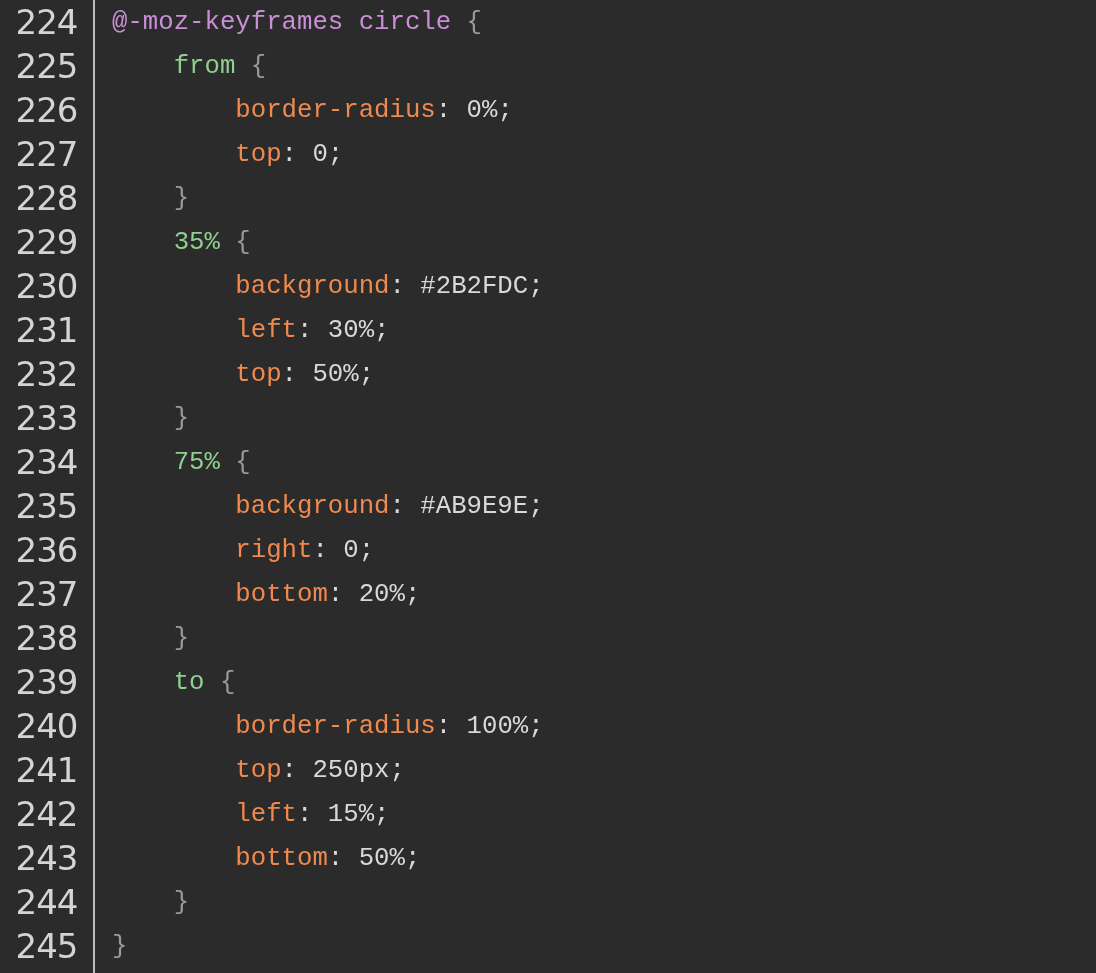 The height and width of the screenshot is (973, 1096). I want to click on line-number: 236, so click(47, 550).